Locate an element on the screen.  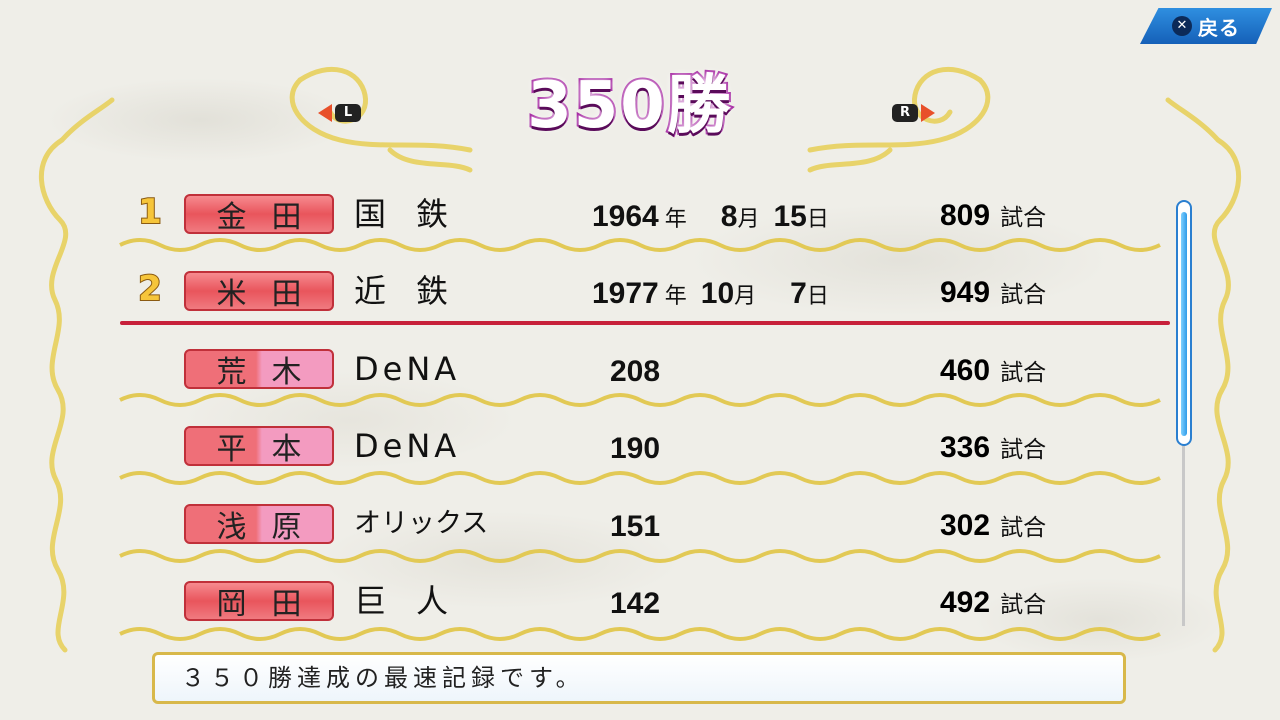
record-row: 2 米 田 近鉄 1977 年 10 月 7 日 949 試合 is located at coordinates (645, 292).